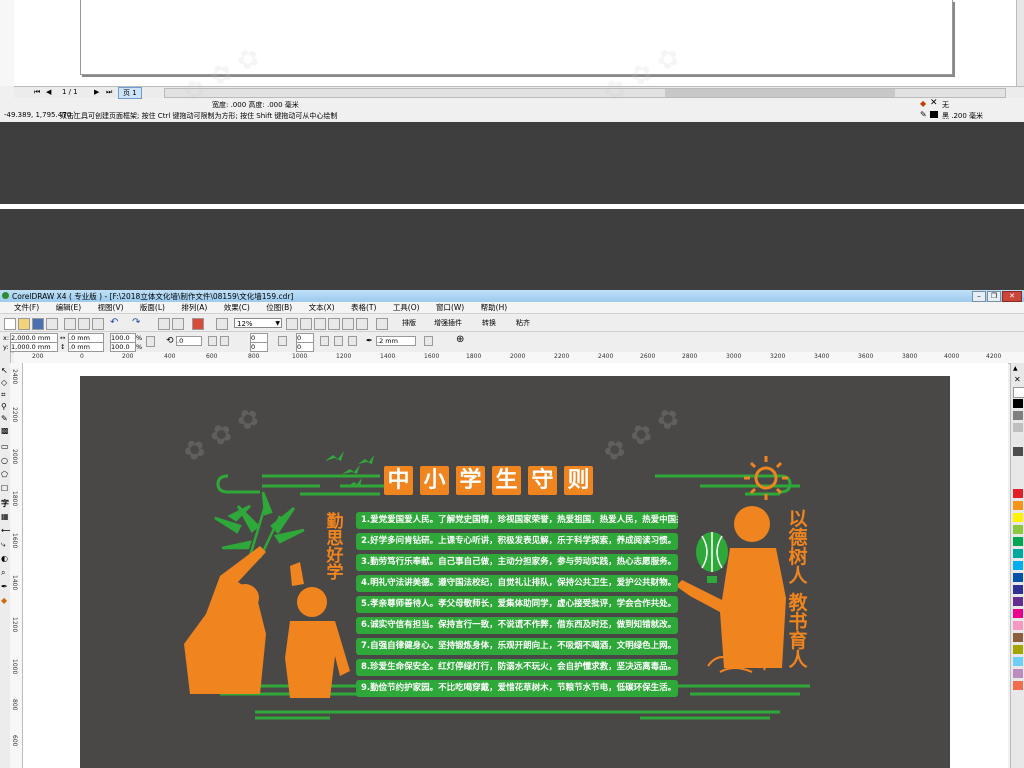 This screenshot has height=768, width=1024. What do you see at coordinates (189, 341) in the screenshot?
I see `angle-field: .0` at bounding box center [189, 341].